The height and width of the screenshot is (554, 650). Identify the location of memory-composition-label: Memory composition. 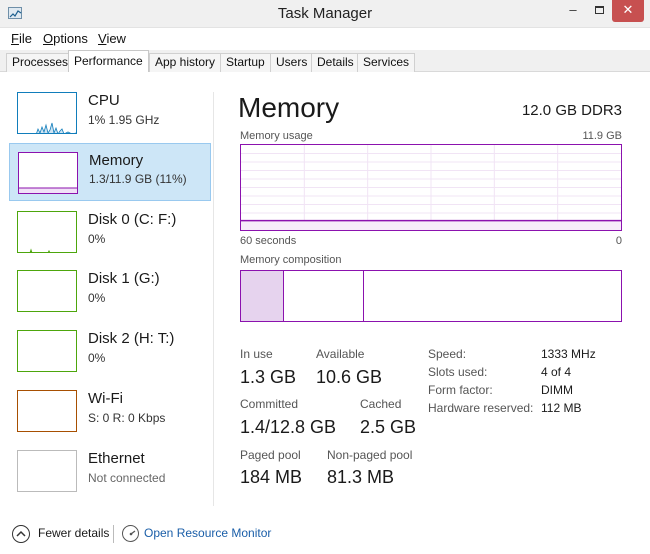
(291, 260).